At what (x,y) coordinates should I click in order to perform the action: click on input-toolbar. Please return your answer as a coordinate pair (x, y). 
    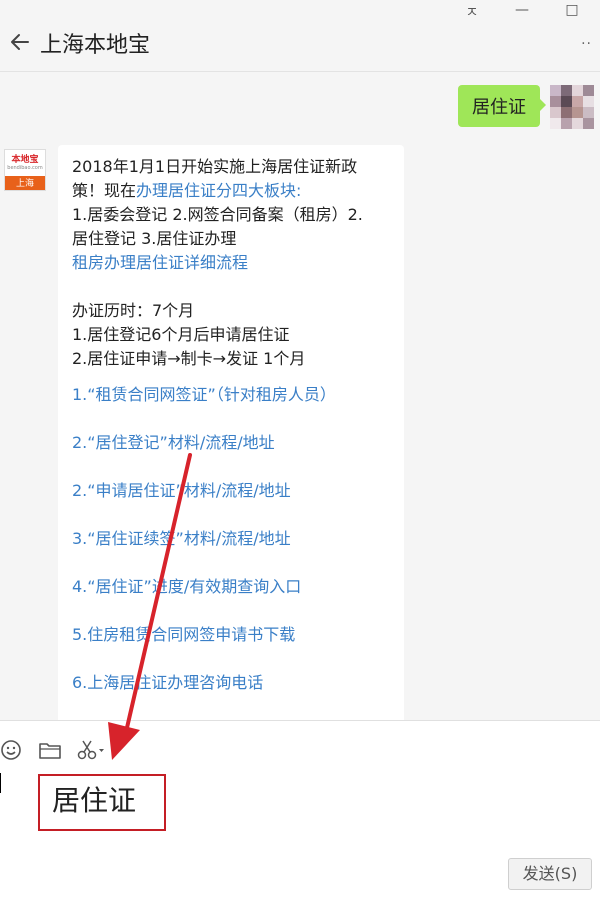
    Looking at the image, I should click on (100, 751).